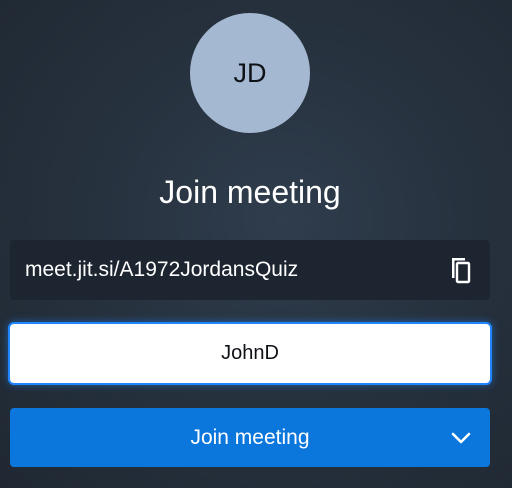 This screenshot has width=512, height=488. What do you see at coordinates (250, 192) in the screenshot?
I see `page-title: Join meeting` at bounding box center [250, 192].